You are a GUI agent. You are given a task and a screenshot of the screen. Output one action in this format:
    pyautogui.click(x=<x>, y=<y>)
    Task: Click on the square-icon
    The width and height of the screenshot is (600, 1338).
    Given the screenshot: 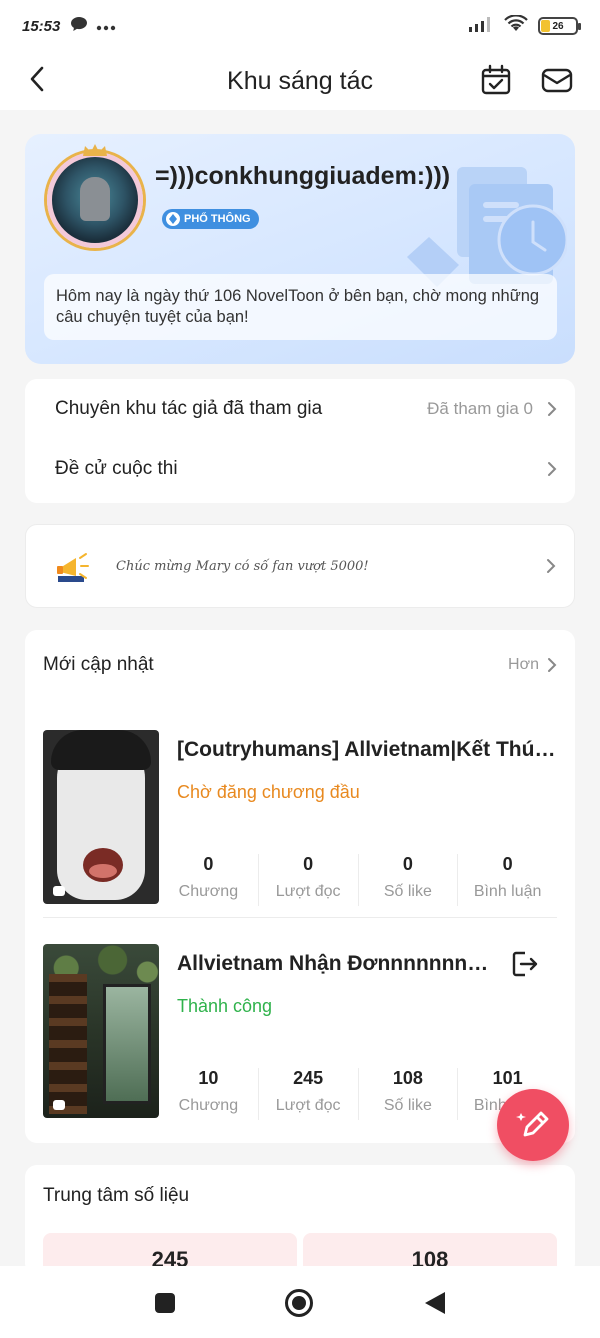 What is the action you would take?
    pyautogui.click(x=165, y=1303)
    